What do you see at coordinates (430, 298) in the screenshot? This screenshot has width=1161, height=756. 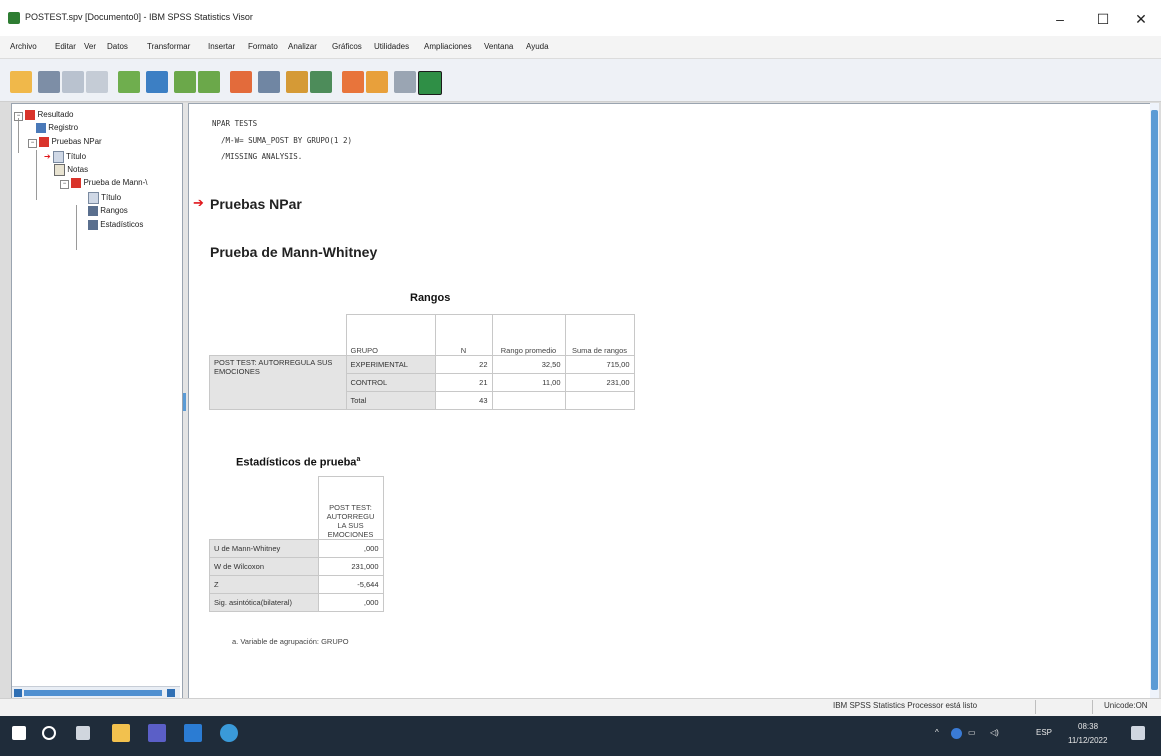 I see `ranks-table-title: Rangos` at bounding box center [430, 298].